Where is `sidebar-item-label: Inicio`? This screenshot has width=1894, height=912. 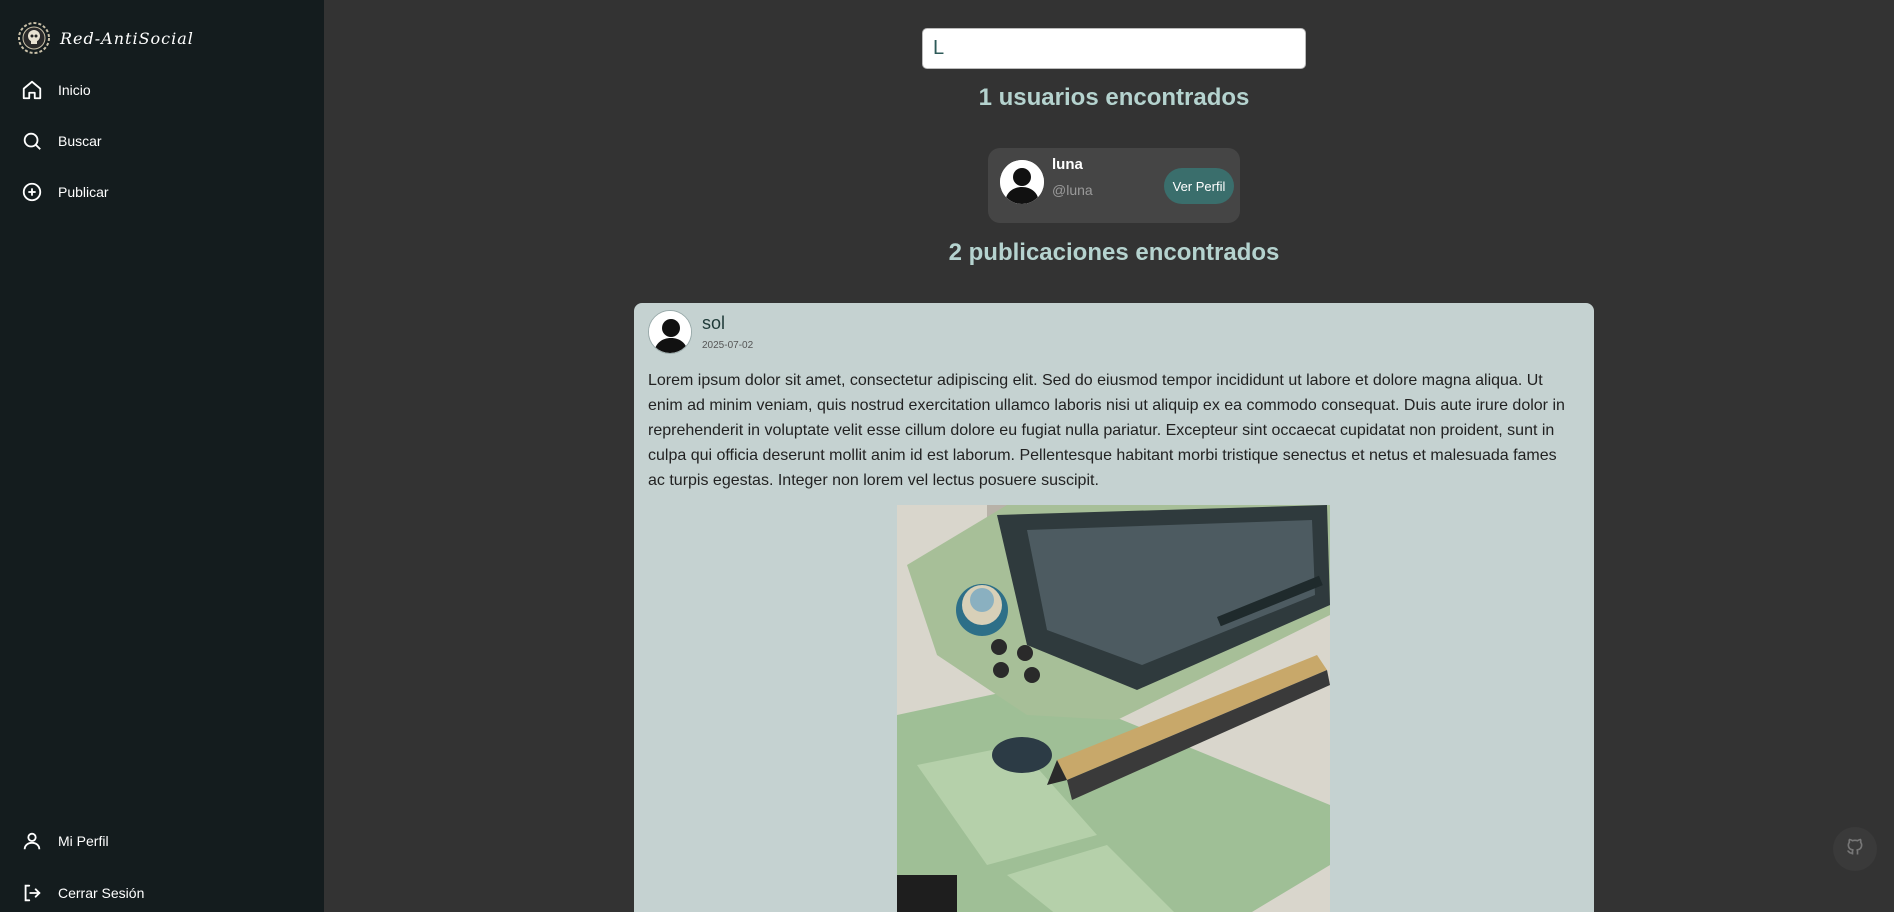 sidebar-item-label: Inicio is located at coordinates (74, 90).